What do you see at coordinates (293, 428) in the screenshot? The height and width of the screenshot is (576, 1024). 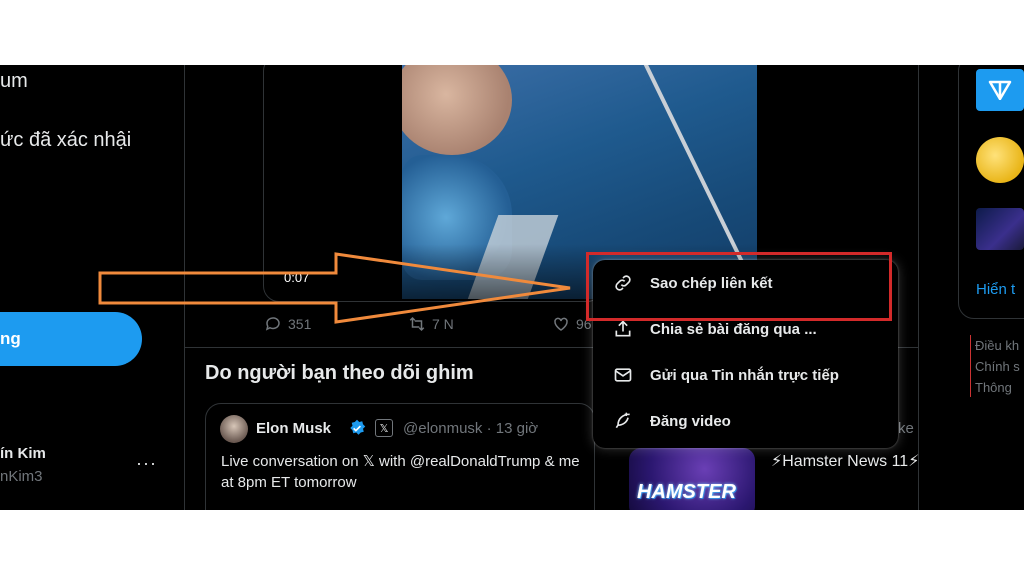 I see `author-name: Elon Musk` at bounding box center [293, 428].